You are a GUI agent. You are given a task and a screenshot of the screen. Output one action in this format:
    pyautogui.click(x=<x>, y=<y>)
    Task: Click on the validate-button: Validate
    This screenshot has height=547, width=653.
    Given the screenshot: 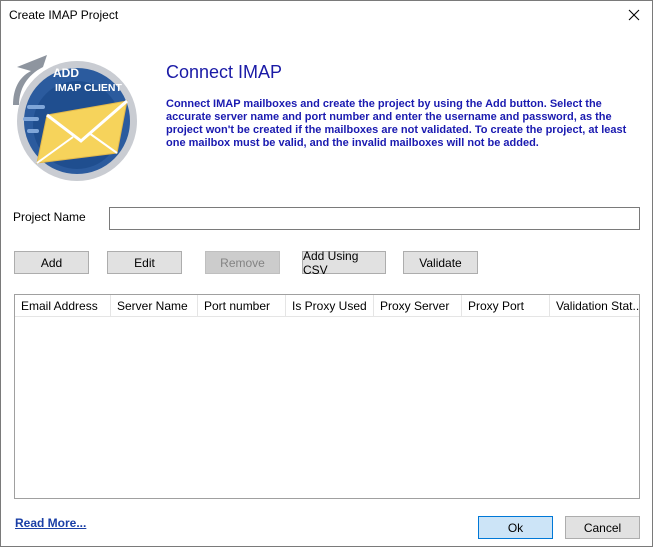 What is the action you would take?
    pyautogui.click(x=440, y=262)
    